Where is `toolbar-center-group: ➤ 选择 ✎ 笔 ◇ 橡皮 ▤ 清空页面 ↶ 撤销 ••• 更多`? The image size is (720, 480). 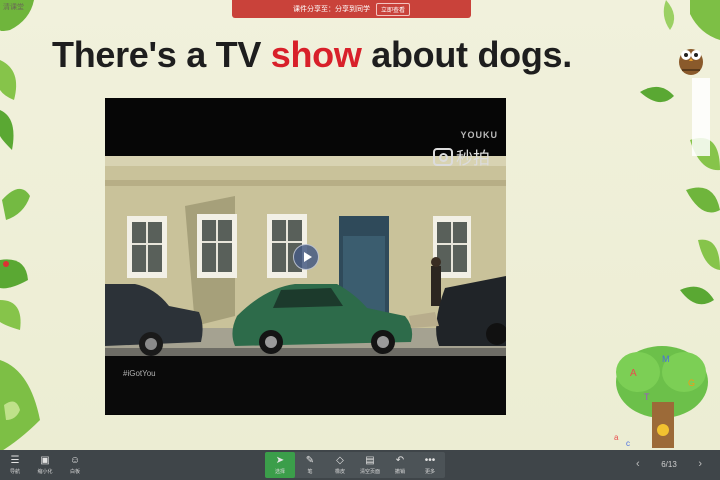
toolbar-center-group: ➤ 选择 ✎ 笔 ◇ 橡皮 ▤ 清空页面 ↶ 撤销 ••• 更多 is located at coordinates (355, 465).